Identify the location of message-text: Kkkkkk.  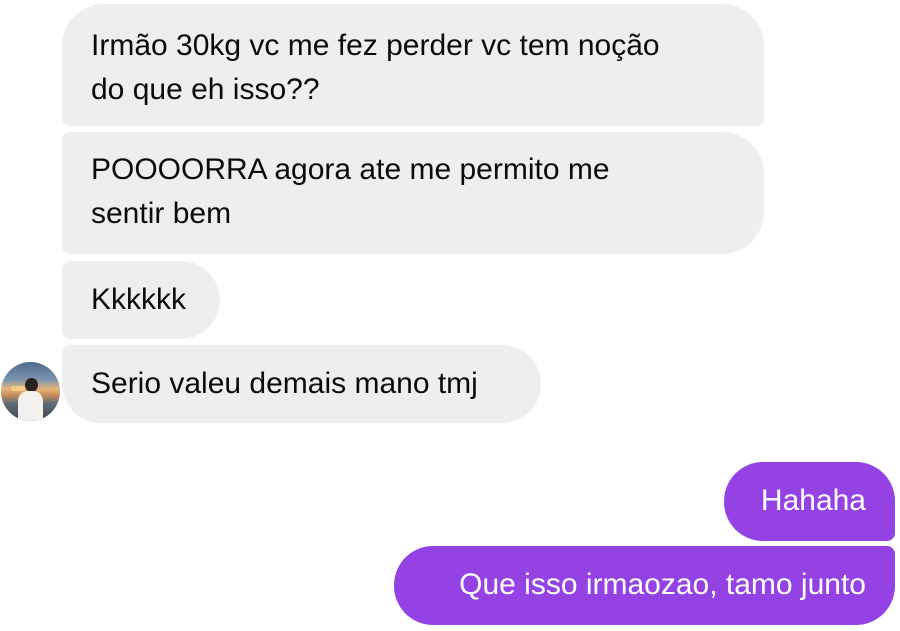
(139, 299).